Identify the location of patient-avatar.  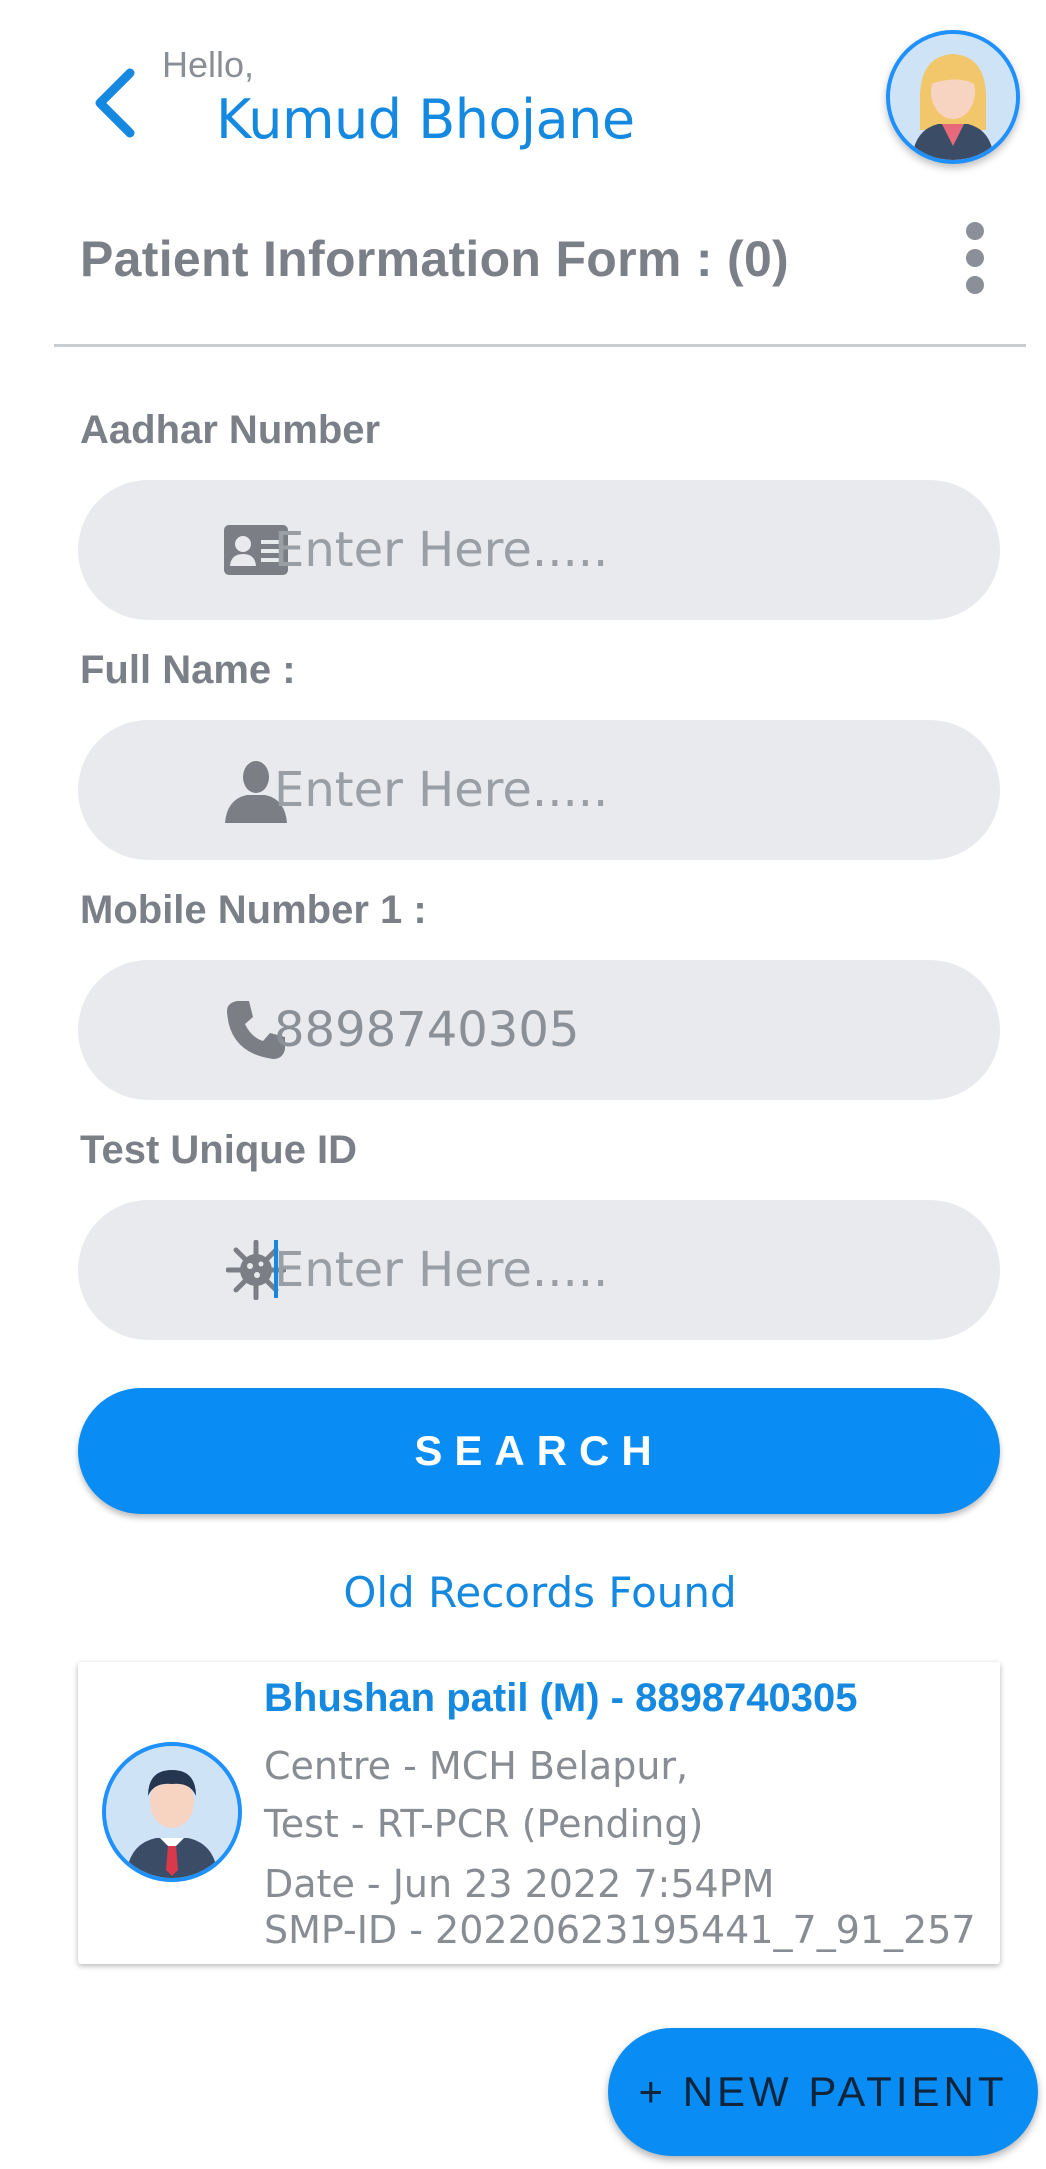
(172, 1812).